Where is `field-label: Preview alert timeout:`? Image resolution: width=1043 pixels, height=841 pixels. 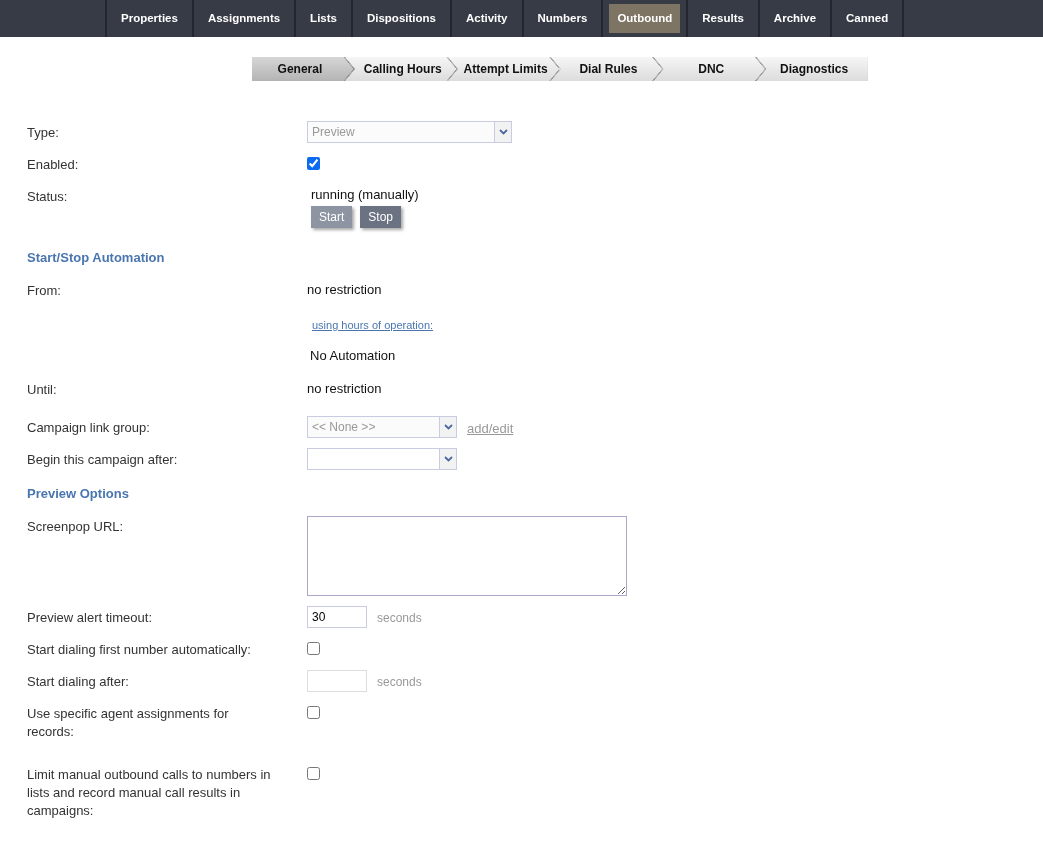 field-label: Preview alert timeout: is located at coordinates (89, 617).